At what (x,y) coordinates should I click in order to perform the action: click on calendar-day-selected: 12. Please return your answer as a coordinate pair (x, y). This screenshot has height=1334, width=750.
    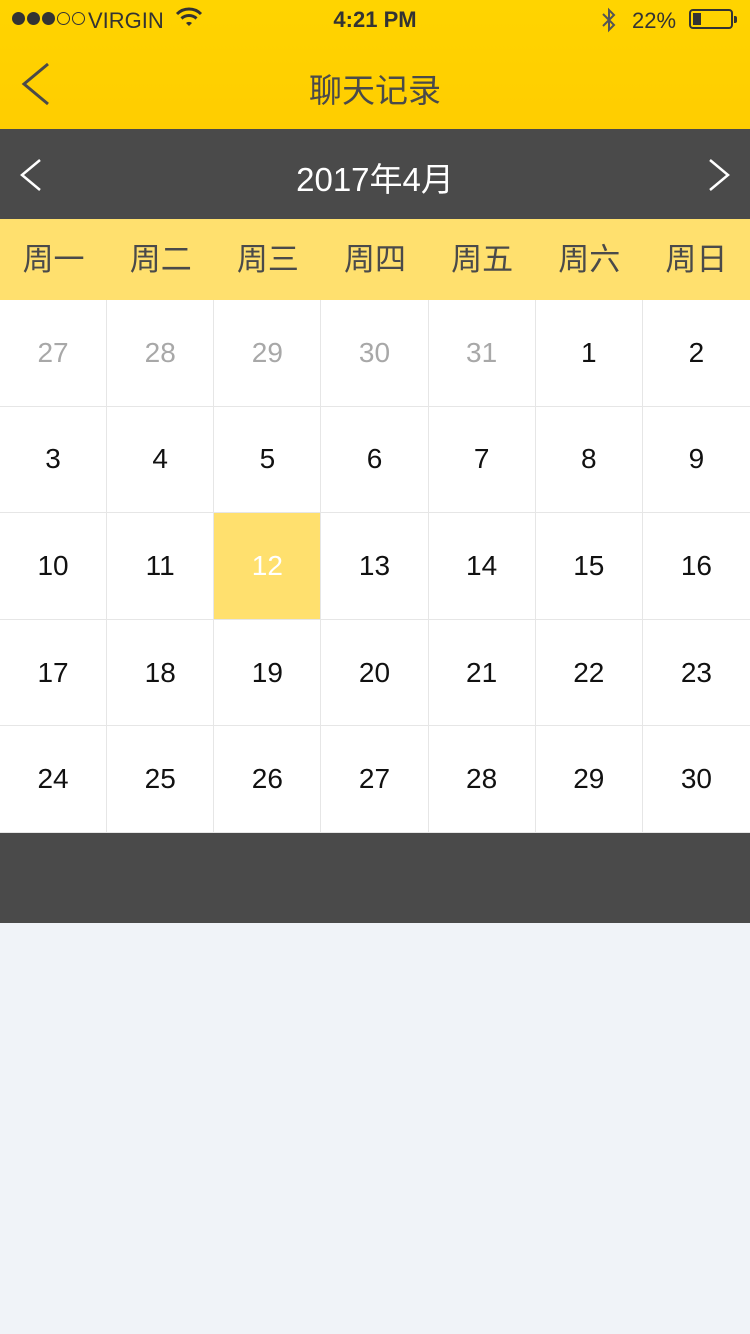
    Looking at the image, I should click on (268, 566).